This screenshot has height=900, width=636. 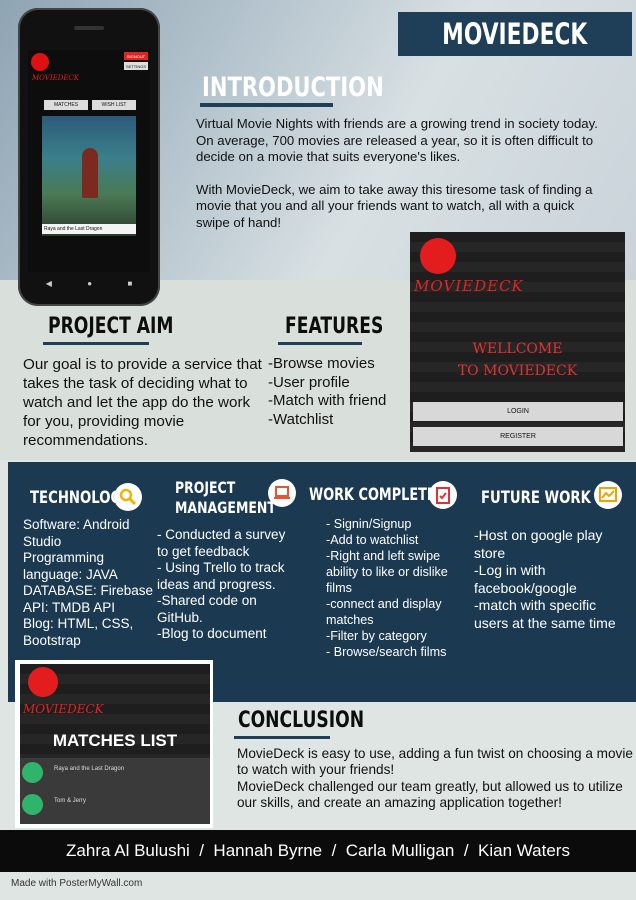 What do you see at coordinates (114, 105) in the screenshot?
I see `tab-wishlist: WISH LIST` at bounding box center [114, 105].